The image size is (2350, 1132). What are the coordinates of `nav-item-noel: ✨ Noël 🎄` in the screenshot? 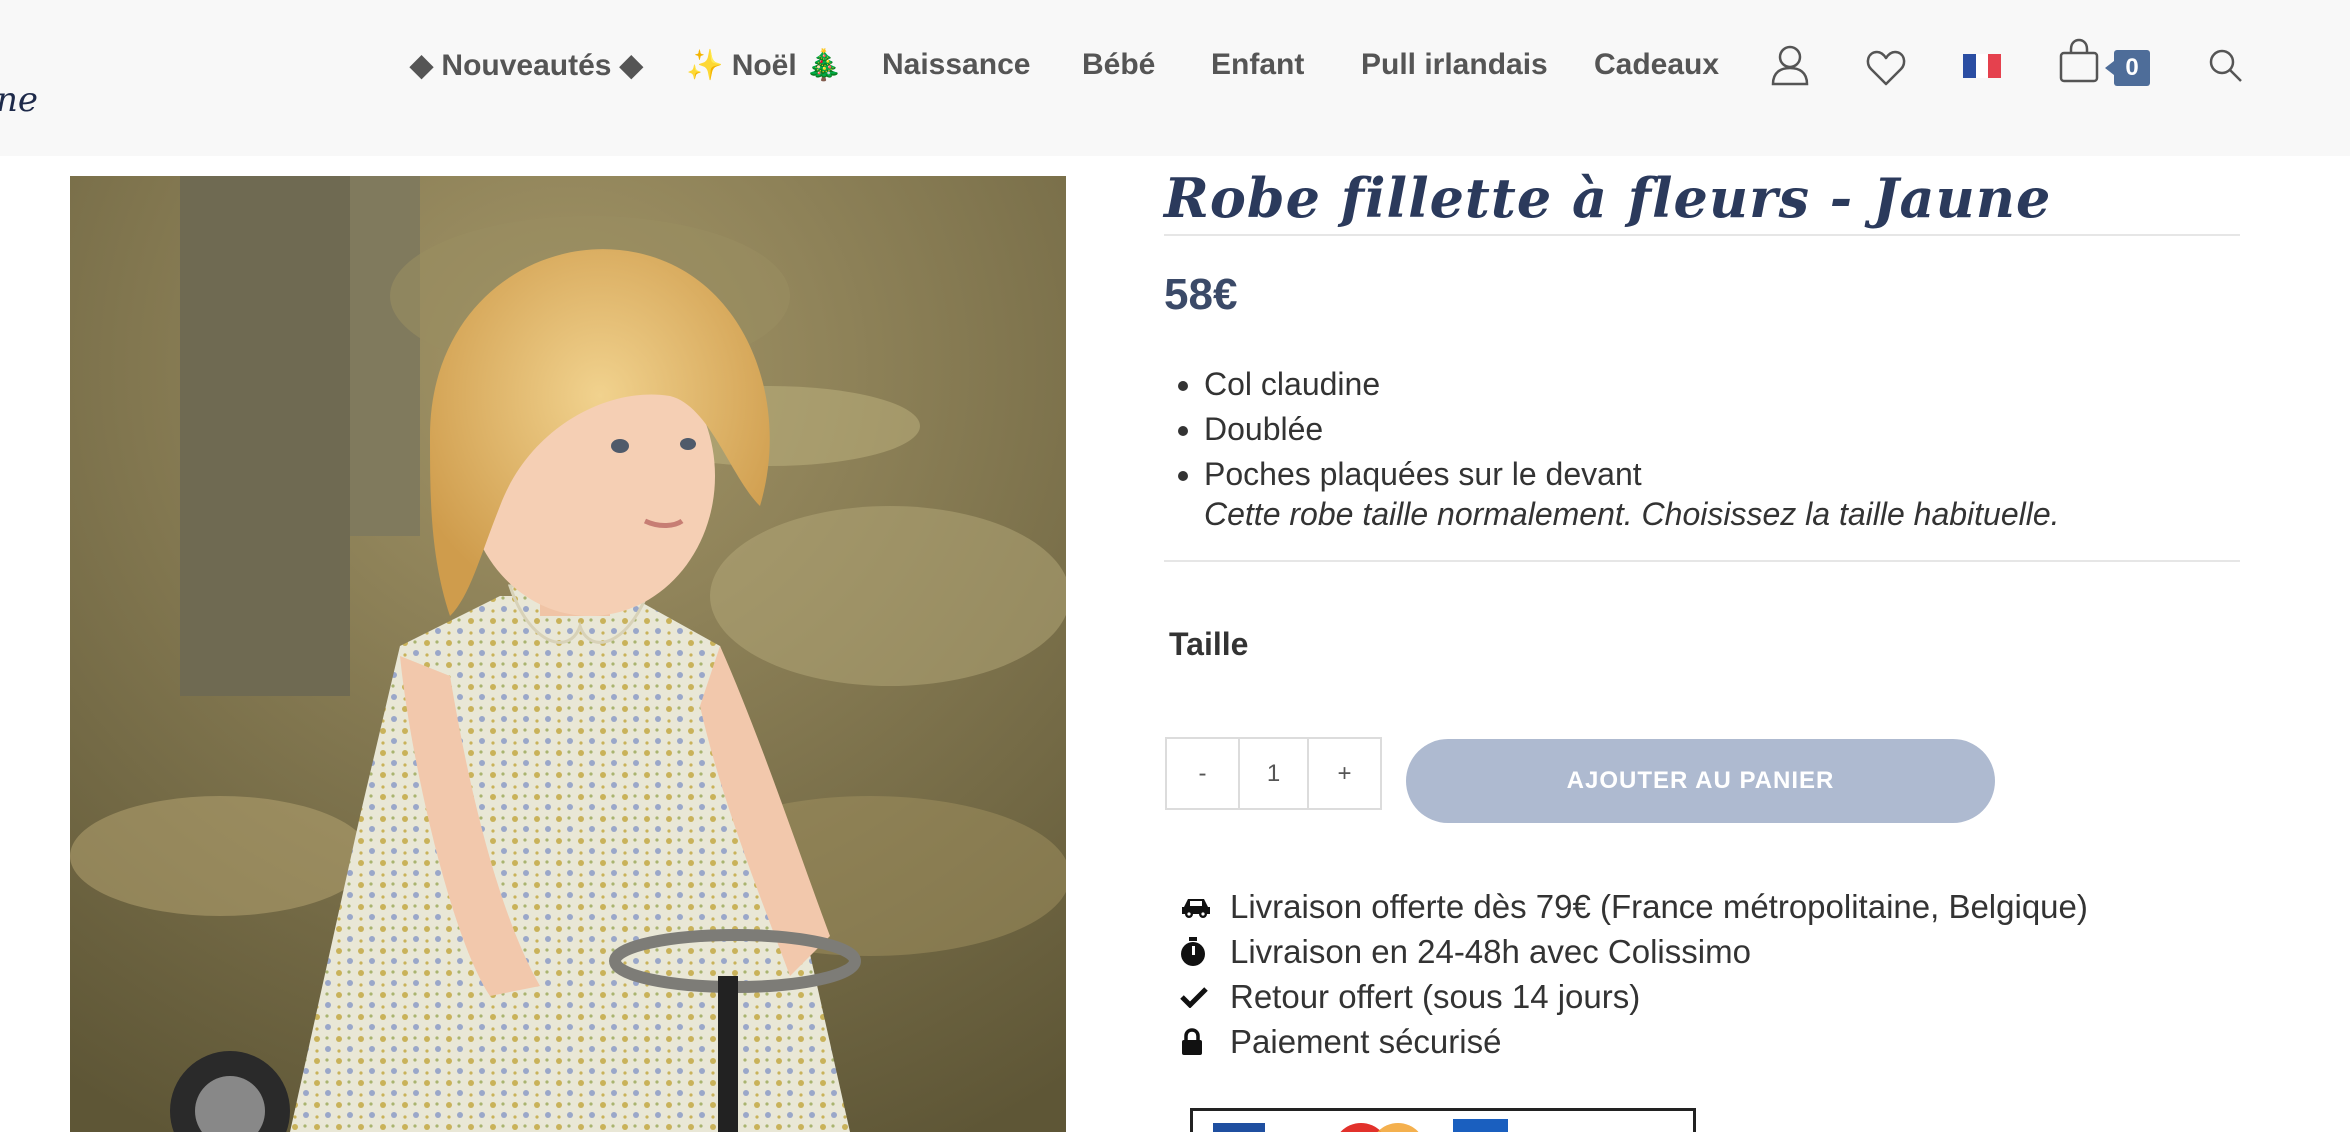 It's located at (764, 65).